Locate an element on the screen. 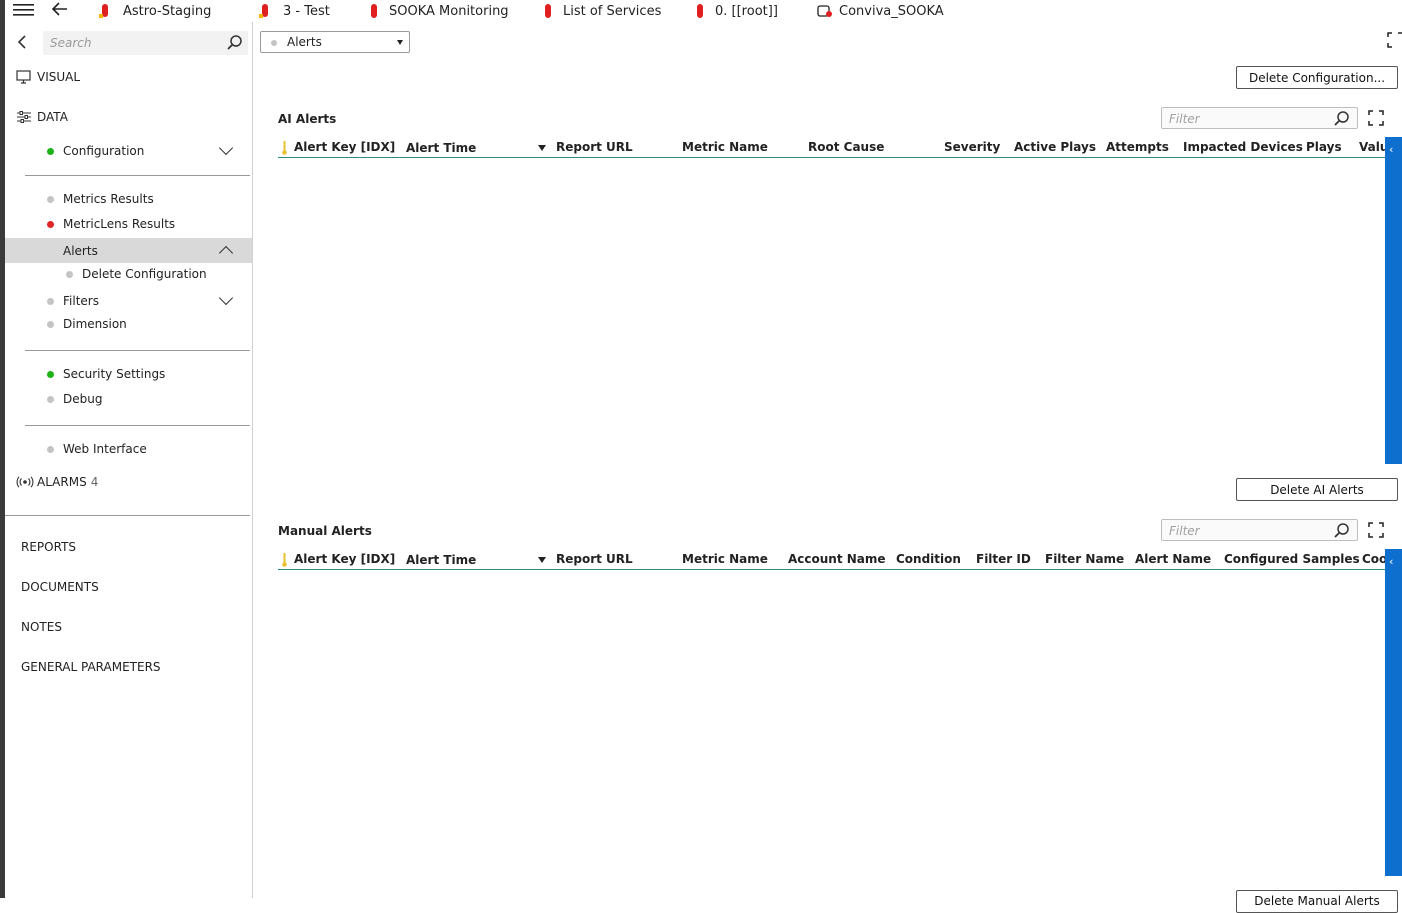  sidebar-item-security-settings: Security Settings is located at coordinates (106, 374).